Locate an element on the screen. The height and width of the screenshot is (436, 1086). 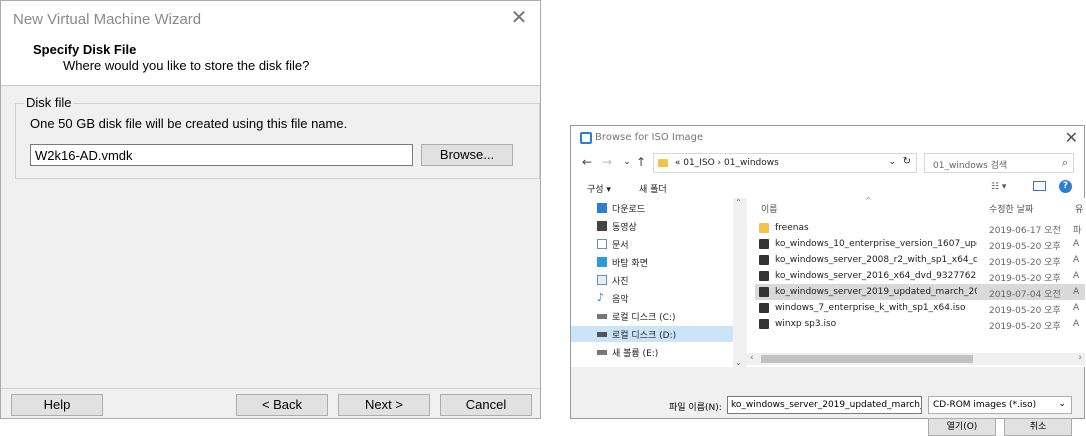
filetype-selected: CD-ROM images (*.iso) is located at coordinates (985, 405).